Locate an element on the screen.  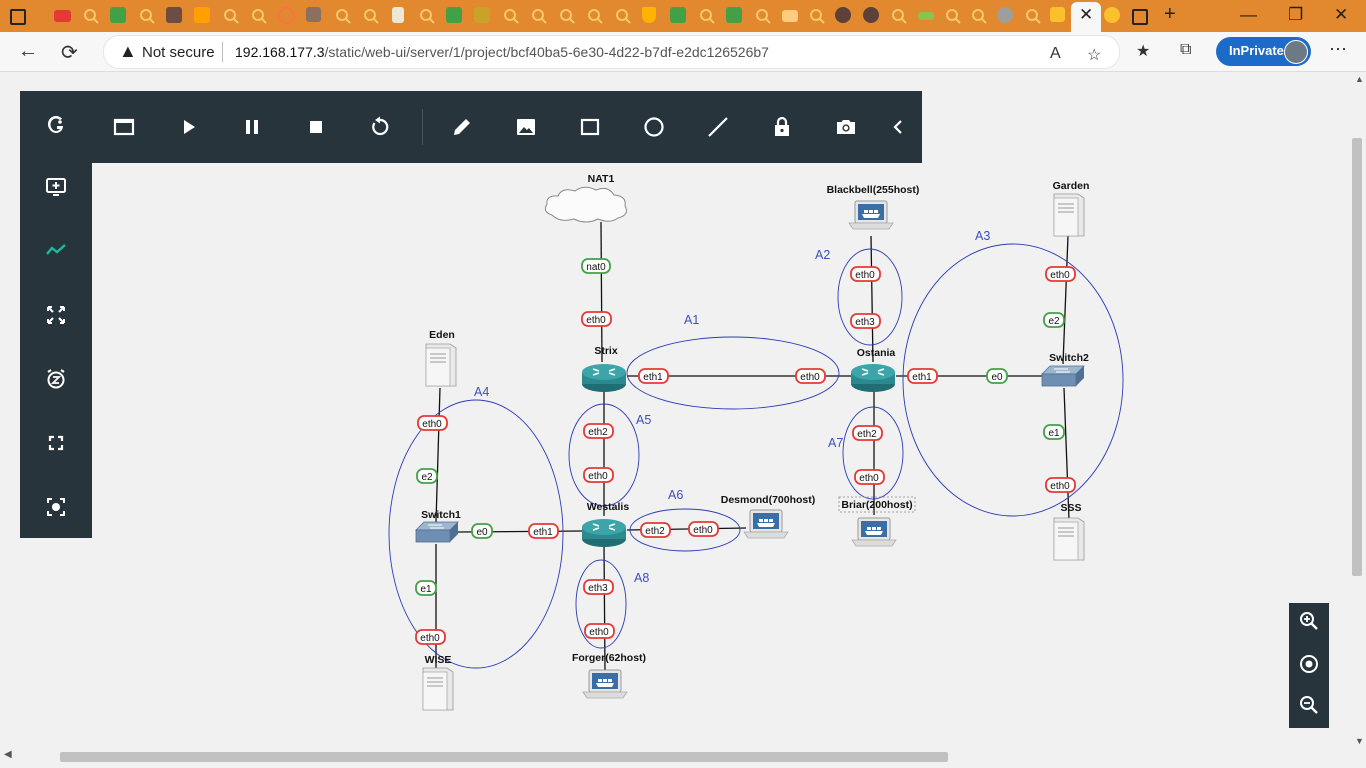
reset-zoom-icon is located at coordinates (1309, 664).